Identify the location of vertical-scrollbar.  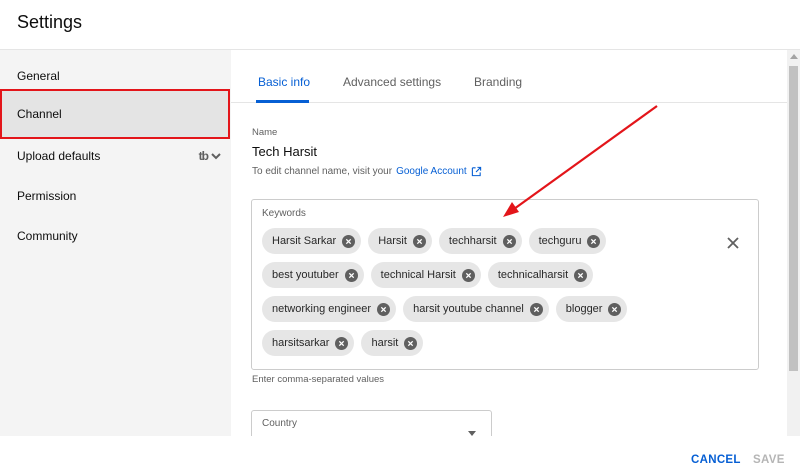
(793, 243).